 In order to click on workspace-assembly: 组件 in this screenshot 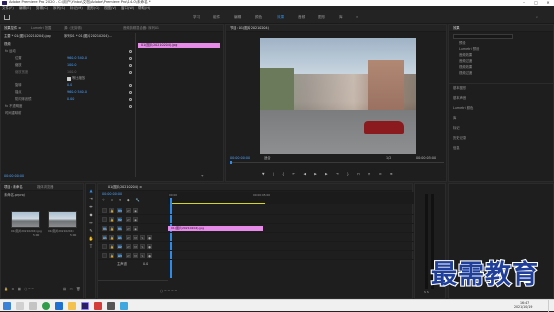, I will do `click(216, 17)`.